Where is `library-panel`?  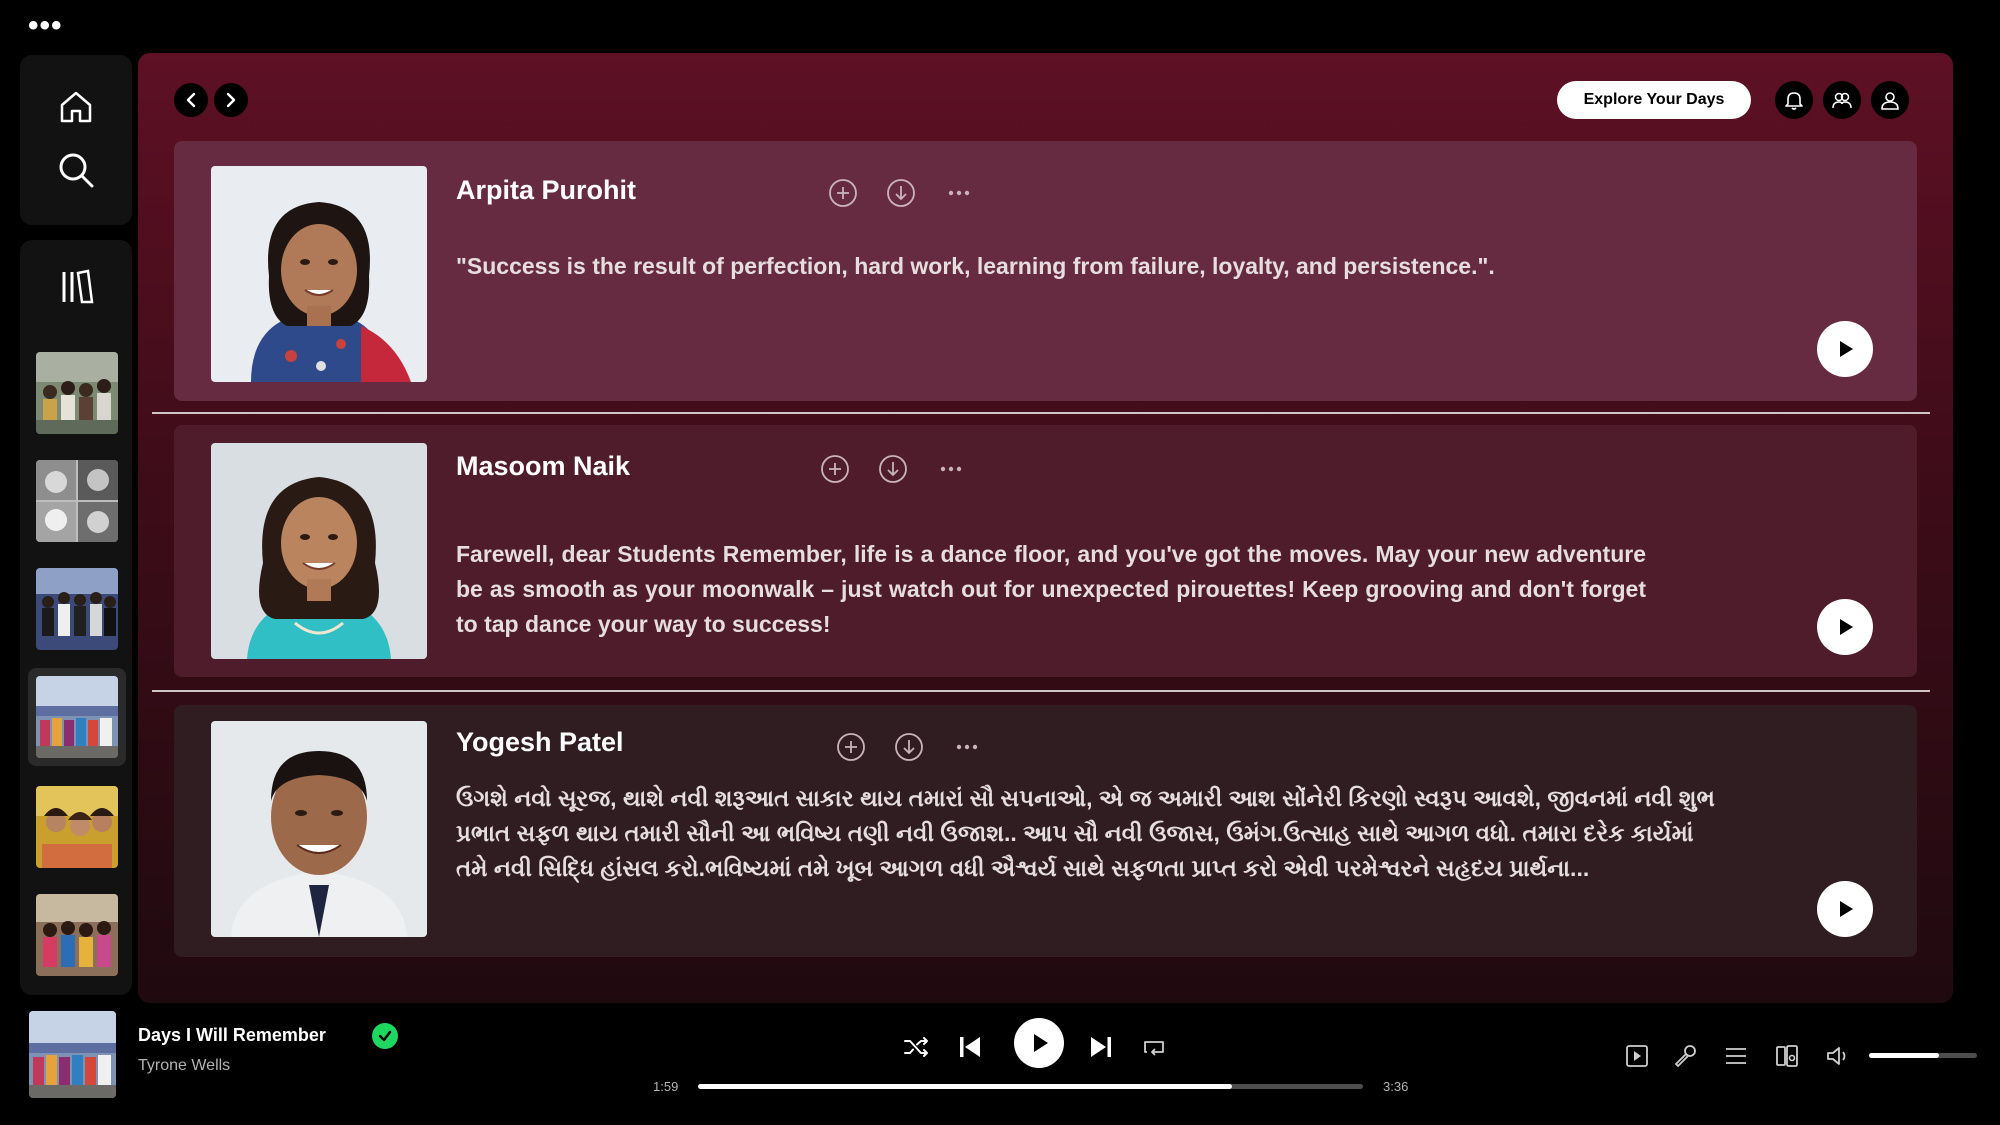 library-panel is located at coordinates (76, 617).